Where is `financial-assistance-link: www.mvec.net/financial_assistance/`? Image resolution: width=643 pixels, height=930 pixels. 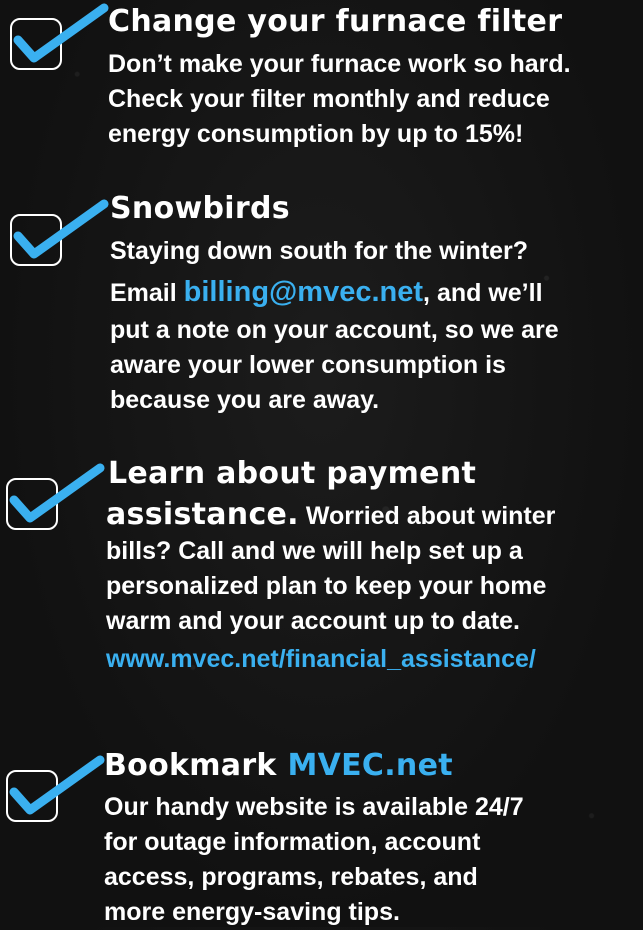
financial-assistance-link: www.mvec.net/financial_assistance/ is located at coordinates (321, 659).